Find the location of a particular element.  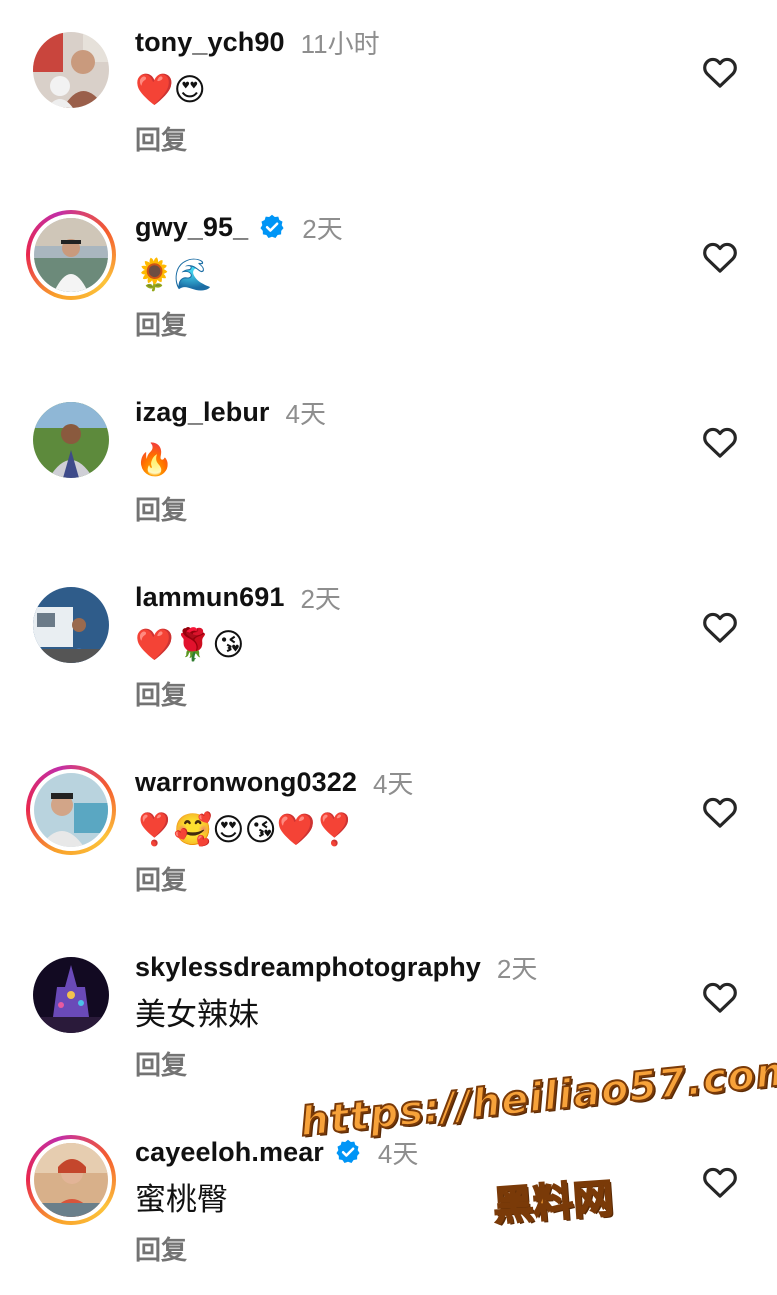

comment-item: skylessdreamphotography 2天 美女辣妹 回复 is located at coordinates (388, 1017).